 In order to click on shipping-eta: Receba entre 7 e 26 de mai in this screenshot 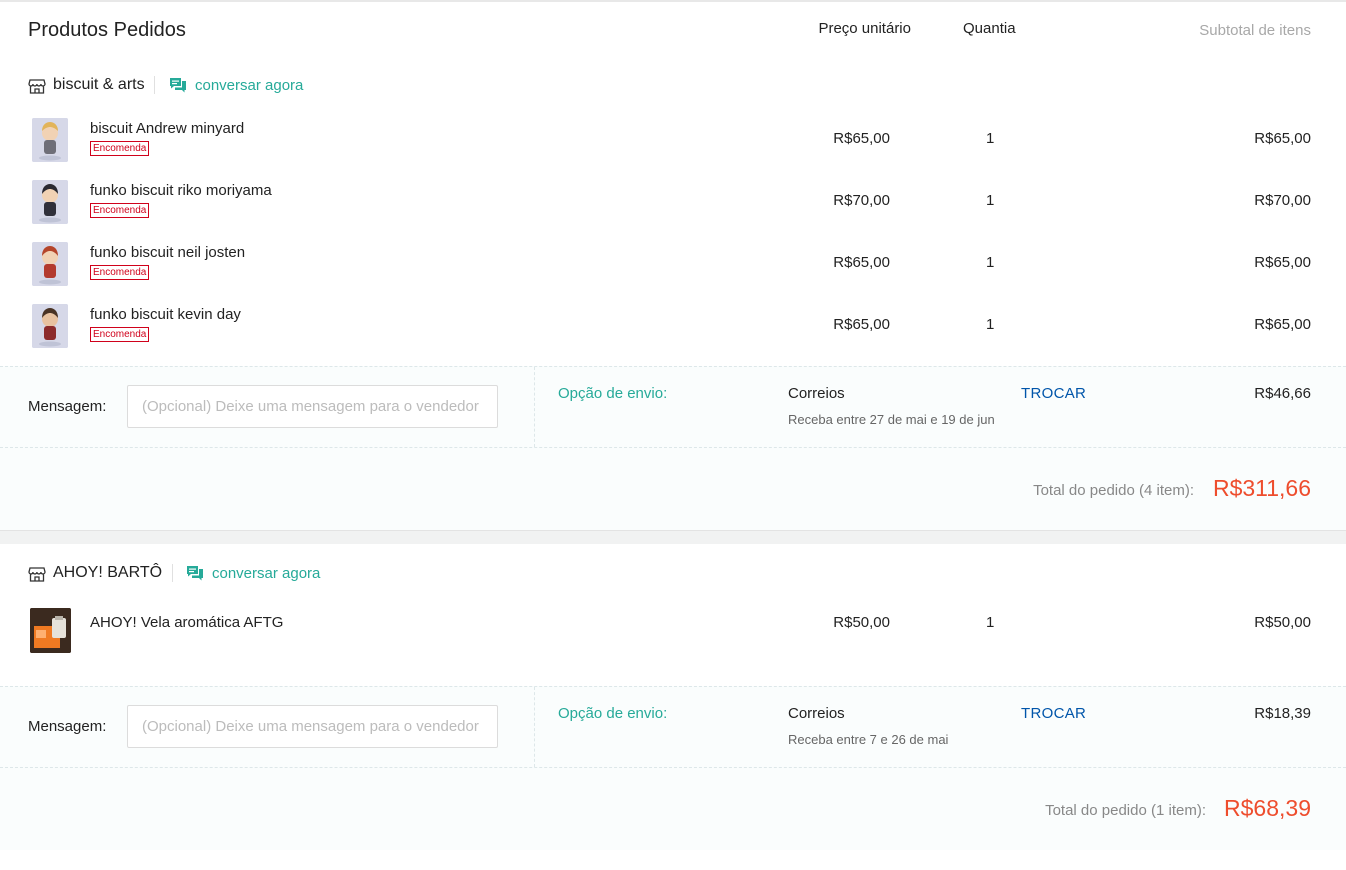, I will do `click(868, 739)`.